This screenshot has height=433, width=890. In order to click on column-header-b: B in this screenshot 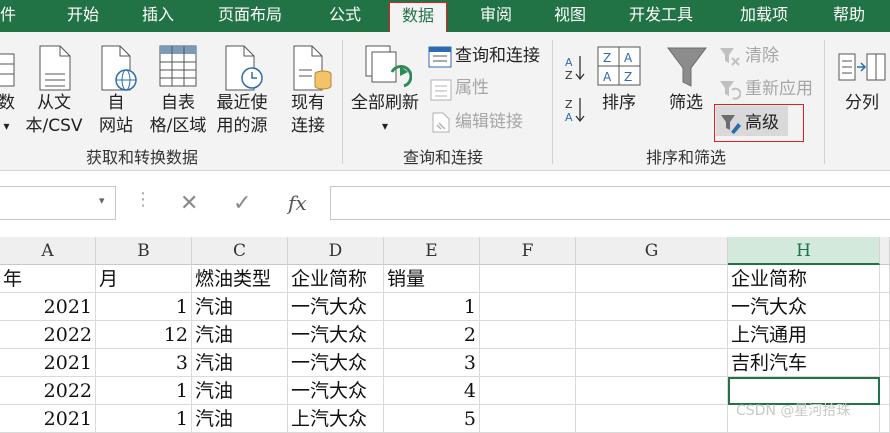, I will do `click(144, 251)`.